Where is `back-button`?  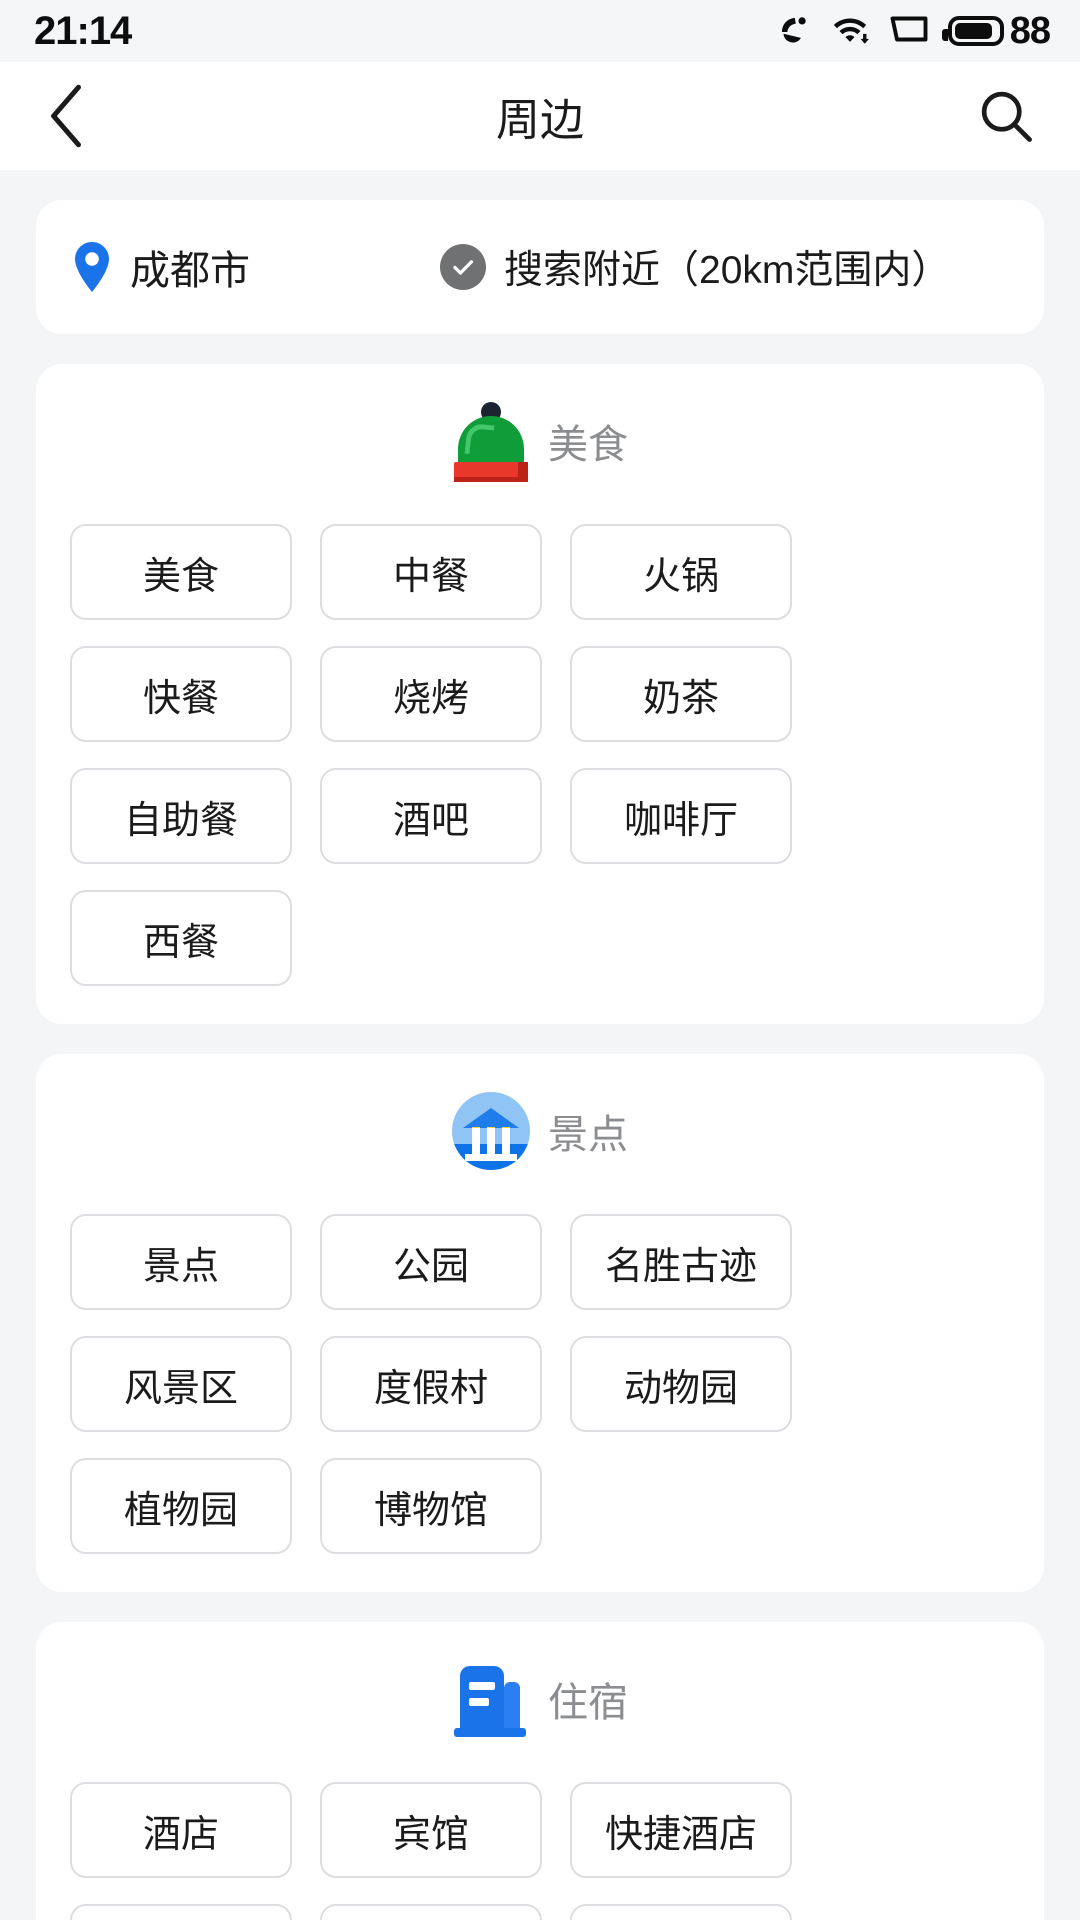 back-button is located at coordinates (79, 116).